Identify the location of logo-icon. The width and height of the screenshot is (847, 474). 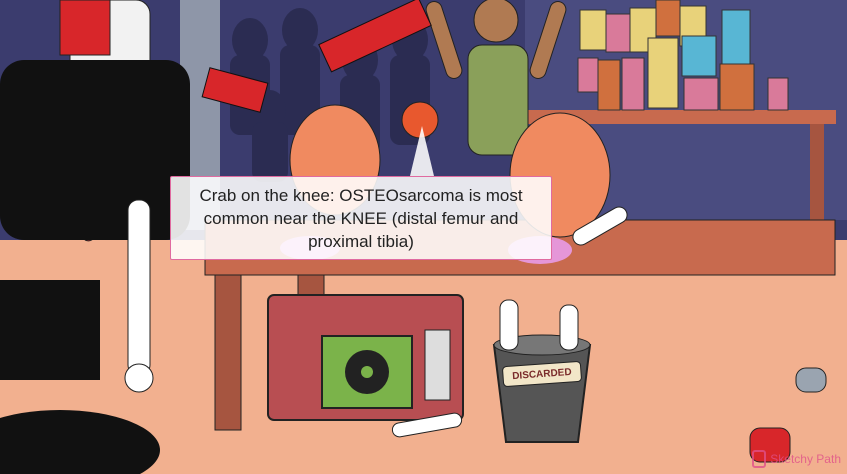
(759, 459).